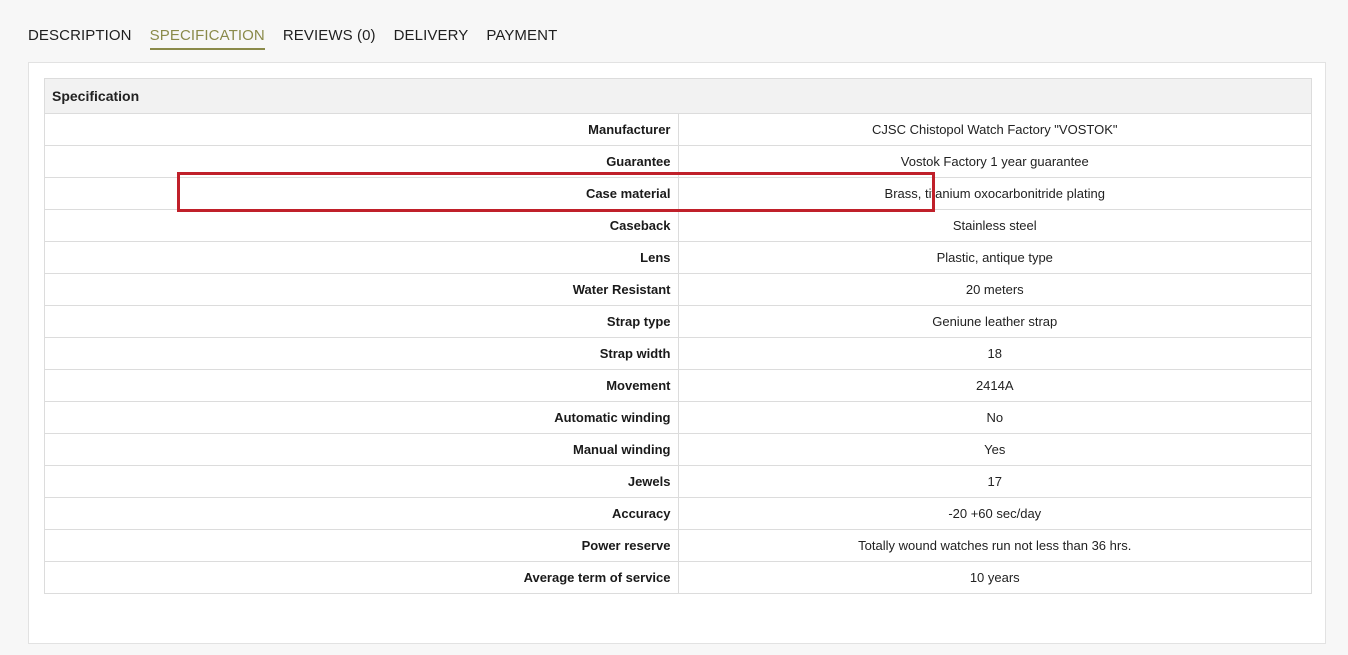 This screenshot has width=1348, height=655. I want to click on spec-label: Lens, so click(361, 257).